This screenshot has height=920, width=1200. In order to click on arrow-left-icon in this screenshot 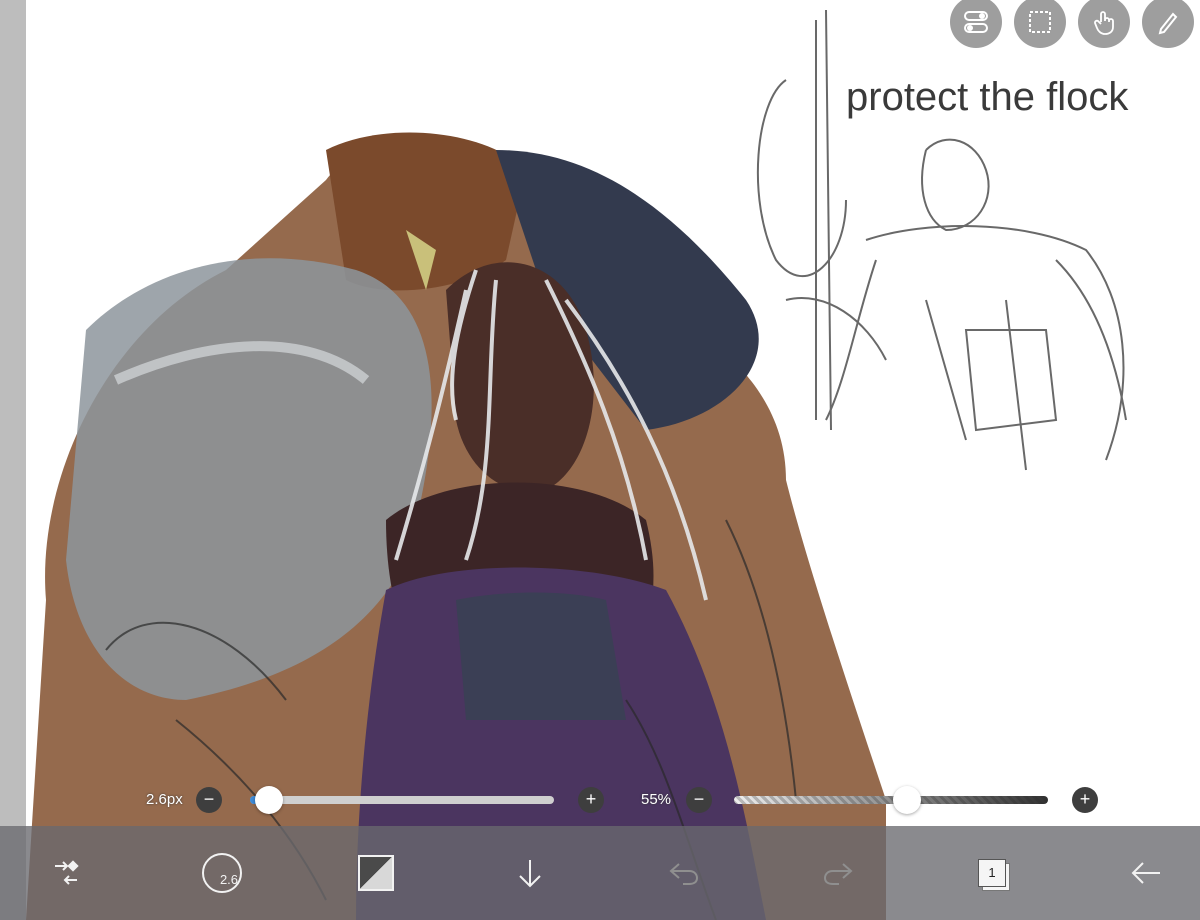, I will do `click(1145, 873)`.